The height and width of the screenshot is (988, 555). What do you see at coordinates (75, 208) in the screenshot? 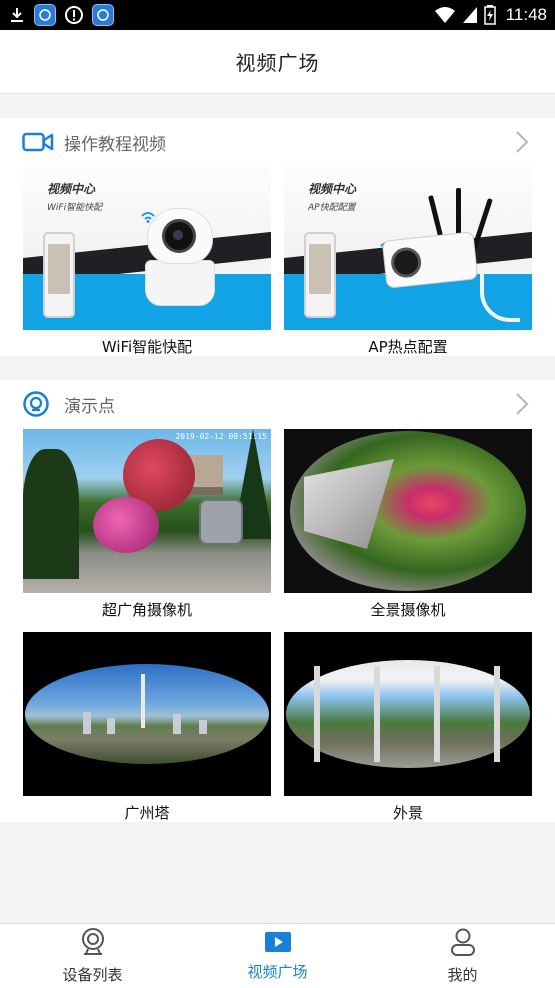
I see `thumb-subtitle: WiFi智能快配` at bounding box center [75, 208].